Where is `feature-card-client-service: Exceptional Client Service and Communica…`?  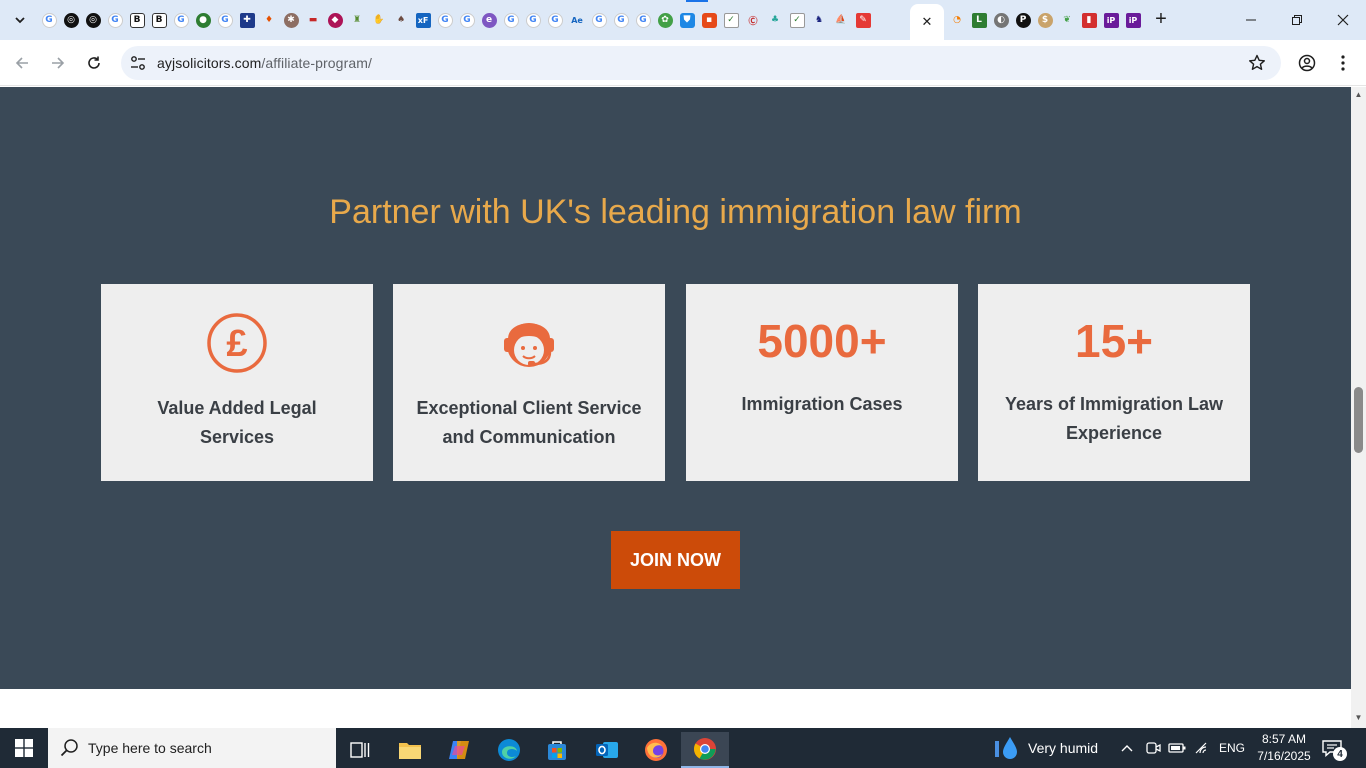 feature-card-client-service: Exceptional Client Service and Communica… is located at coordinates (529, 382).